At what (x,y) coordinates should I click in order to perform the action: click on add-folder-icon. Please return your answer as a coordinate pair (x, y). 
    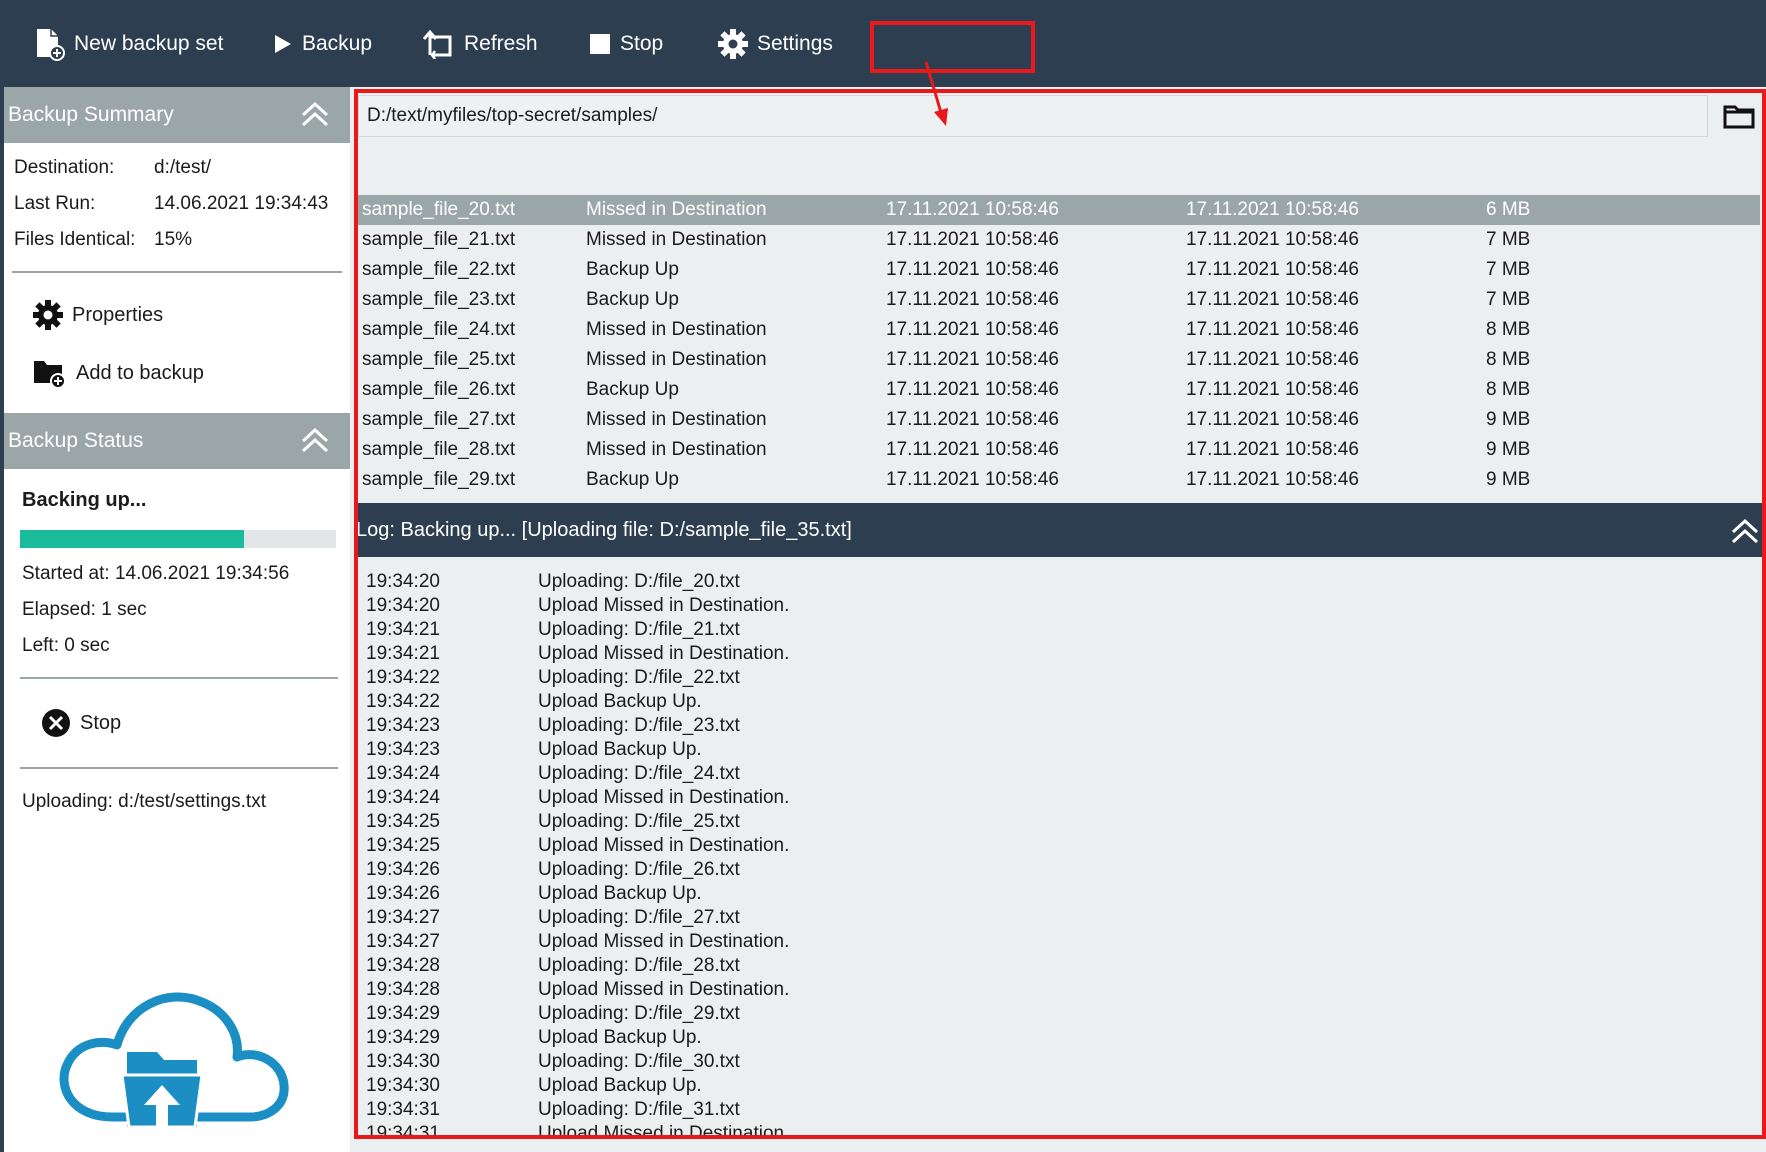
    Looking at the image, I should click on (50, 375).